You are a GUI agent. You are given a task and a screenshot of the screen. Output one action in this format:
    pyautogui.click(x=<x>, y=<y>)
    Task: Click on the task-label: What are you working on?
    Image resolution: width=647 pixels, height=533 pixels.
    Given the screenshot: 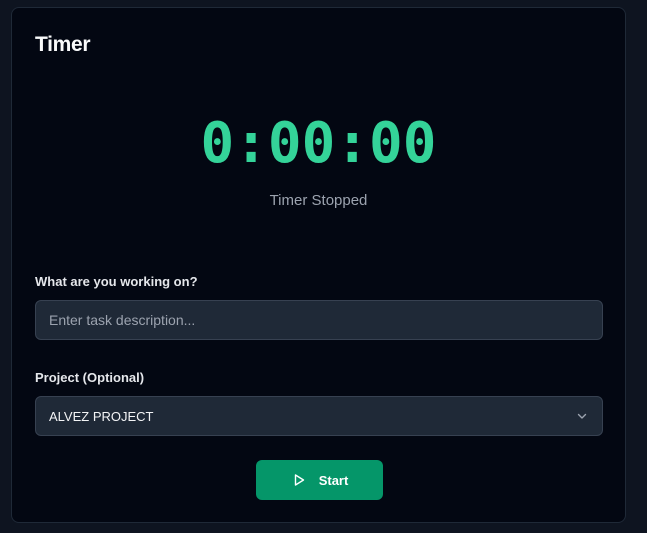 What is the action you would take?
    pyautogui.click(x=116, y=281)
    